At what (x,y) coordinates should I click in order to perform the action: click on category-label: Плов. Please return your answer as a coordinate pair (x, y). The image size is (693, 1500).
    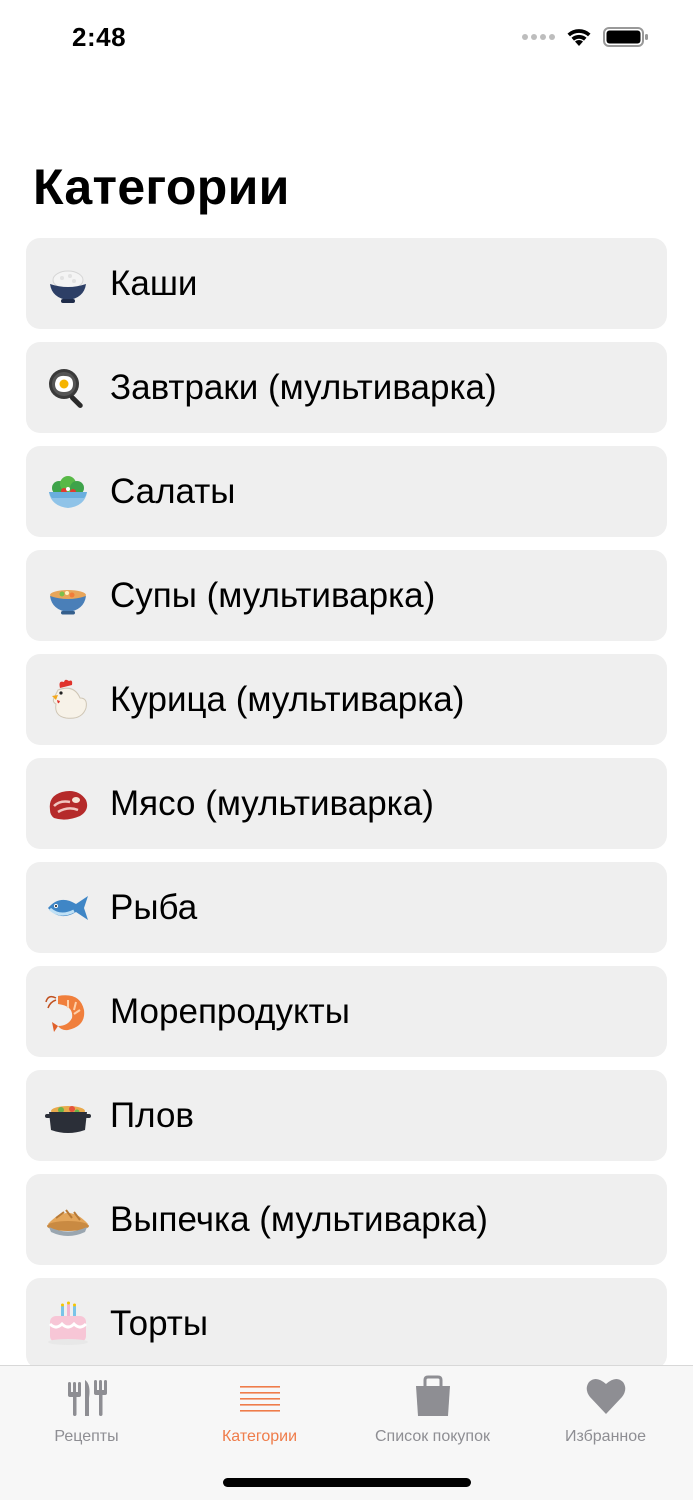
    Looking at the image, I should click on (152, 1115).